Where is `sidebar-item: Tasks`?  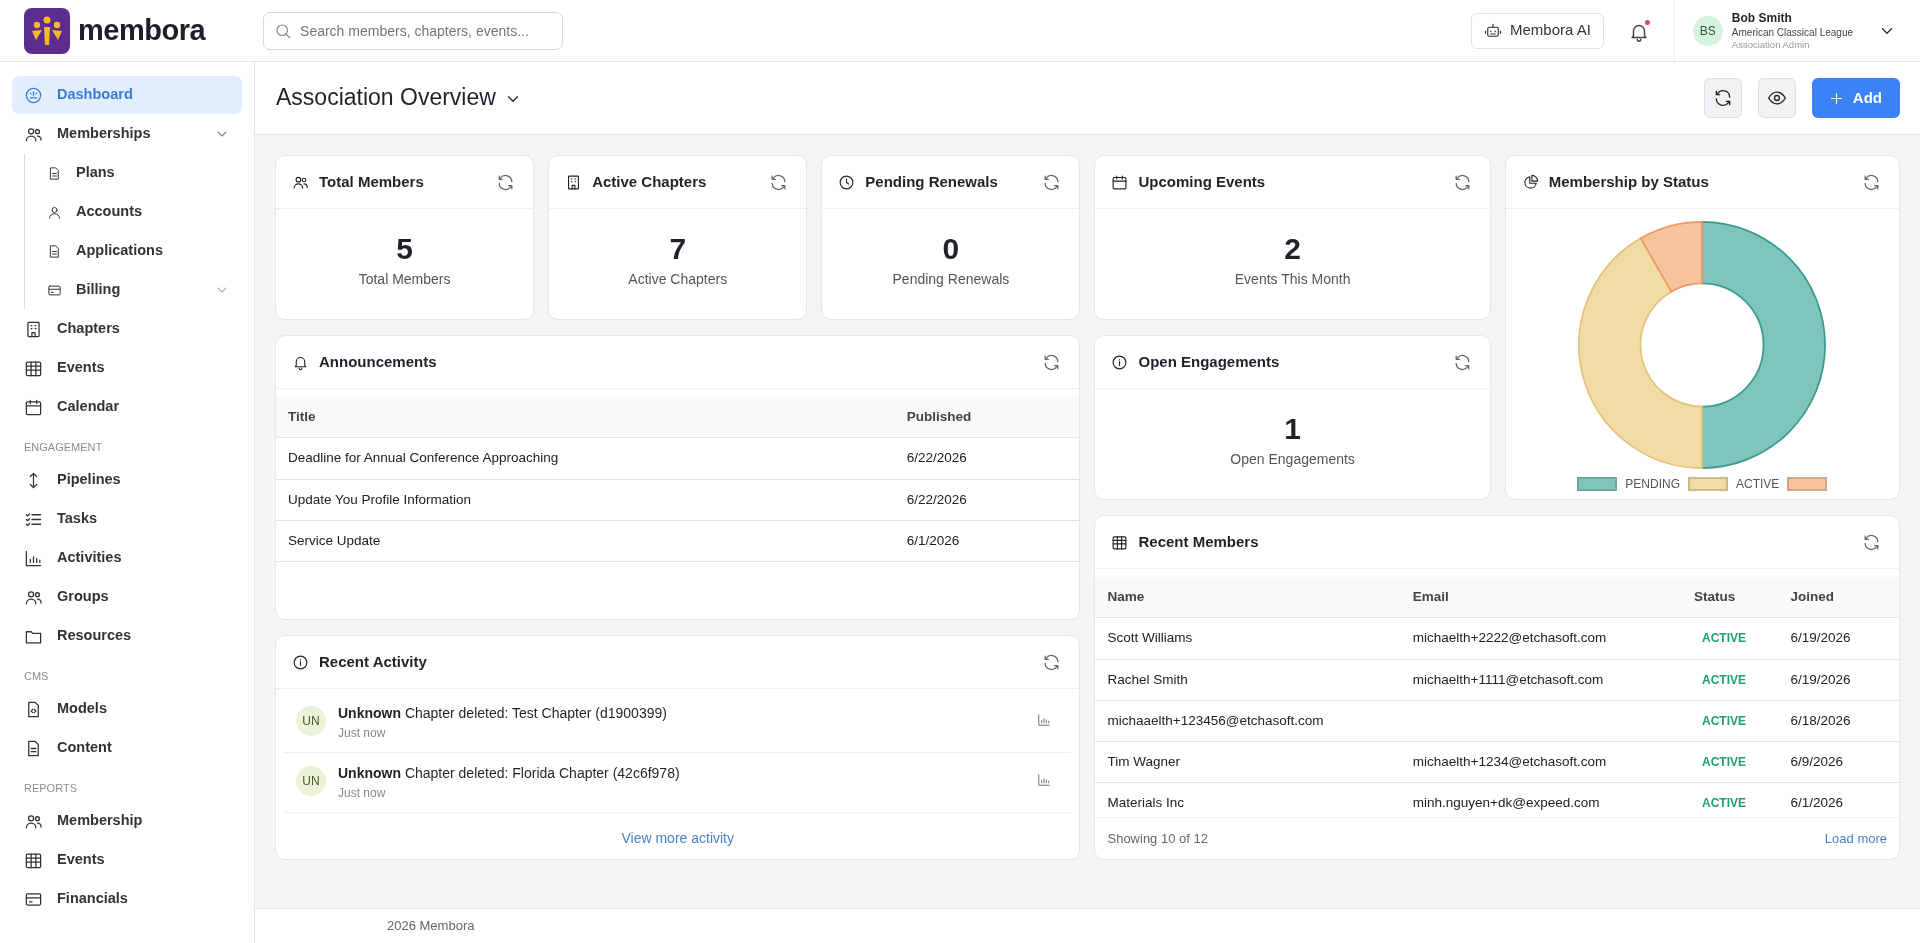 sidebar-item: Tasks is located at coordinates (127, 519).